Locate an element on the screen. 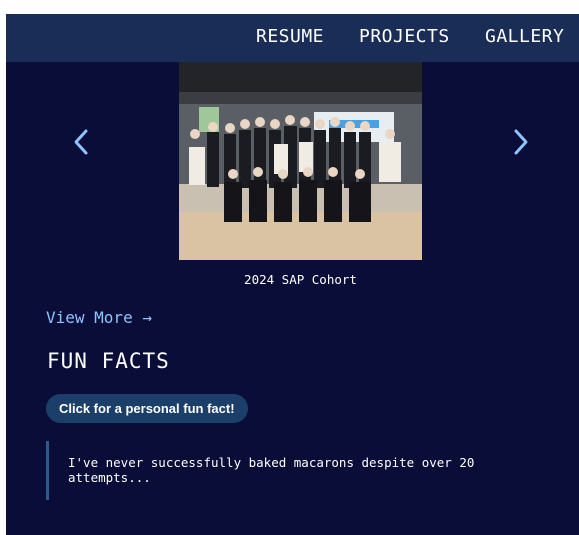  image-caption: 2024 SAP Cohort is located at coordinates (300, 279).